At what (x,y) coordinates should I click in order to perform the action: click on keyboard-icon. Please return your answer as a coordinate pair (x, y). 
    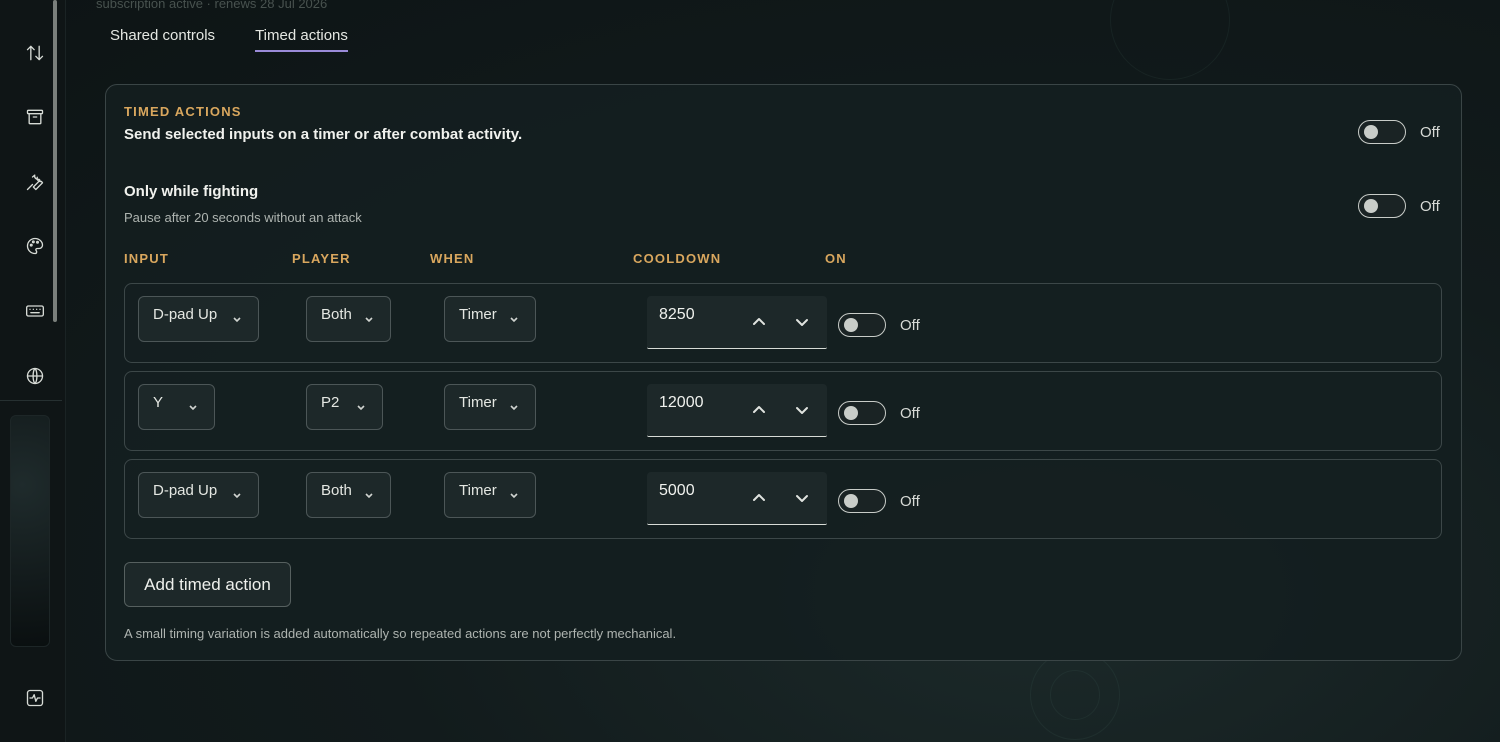
    Looking at the image, I should click on (35, 311).